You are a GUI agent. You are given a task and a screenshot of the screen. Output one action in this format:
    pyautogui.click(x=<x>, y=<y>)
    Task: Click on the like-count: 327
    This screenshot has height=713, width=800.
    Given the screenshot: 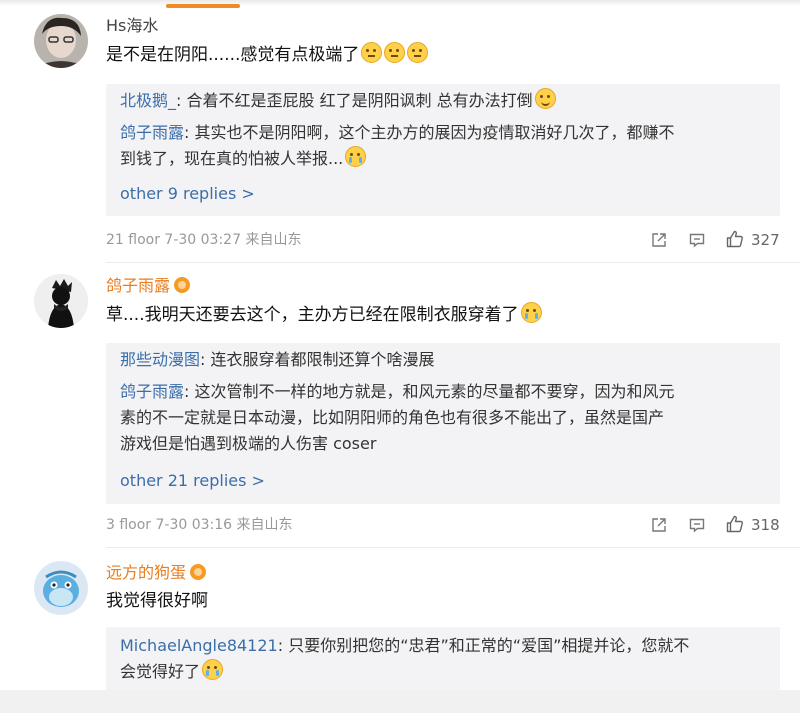 What is the action you would take?
    pyautogui.click(x=765, y=240)
    